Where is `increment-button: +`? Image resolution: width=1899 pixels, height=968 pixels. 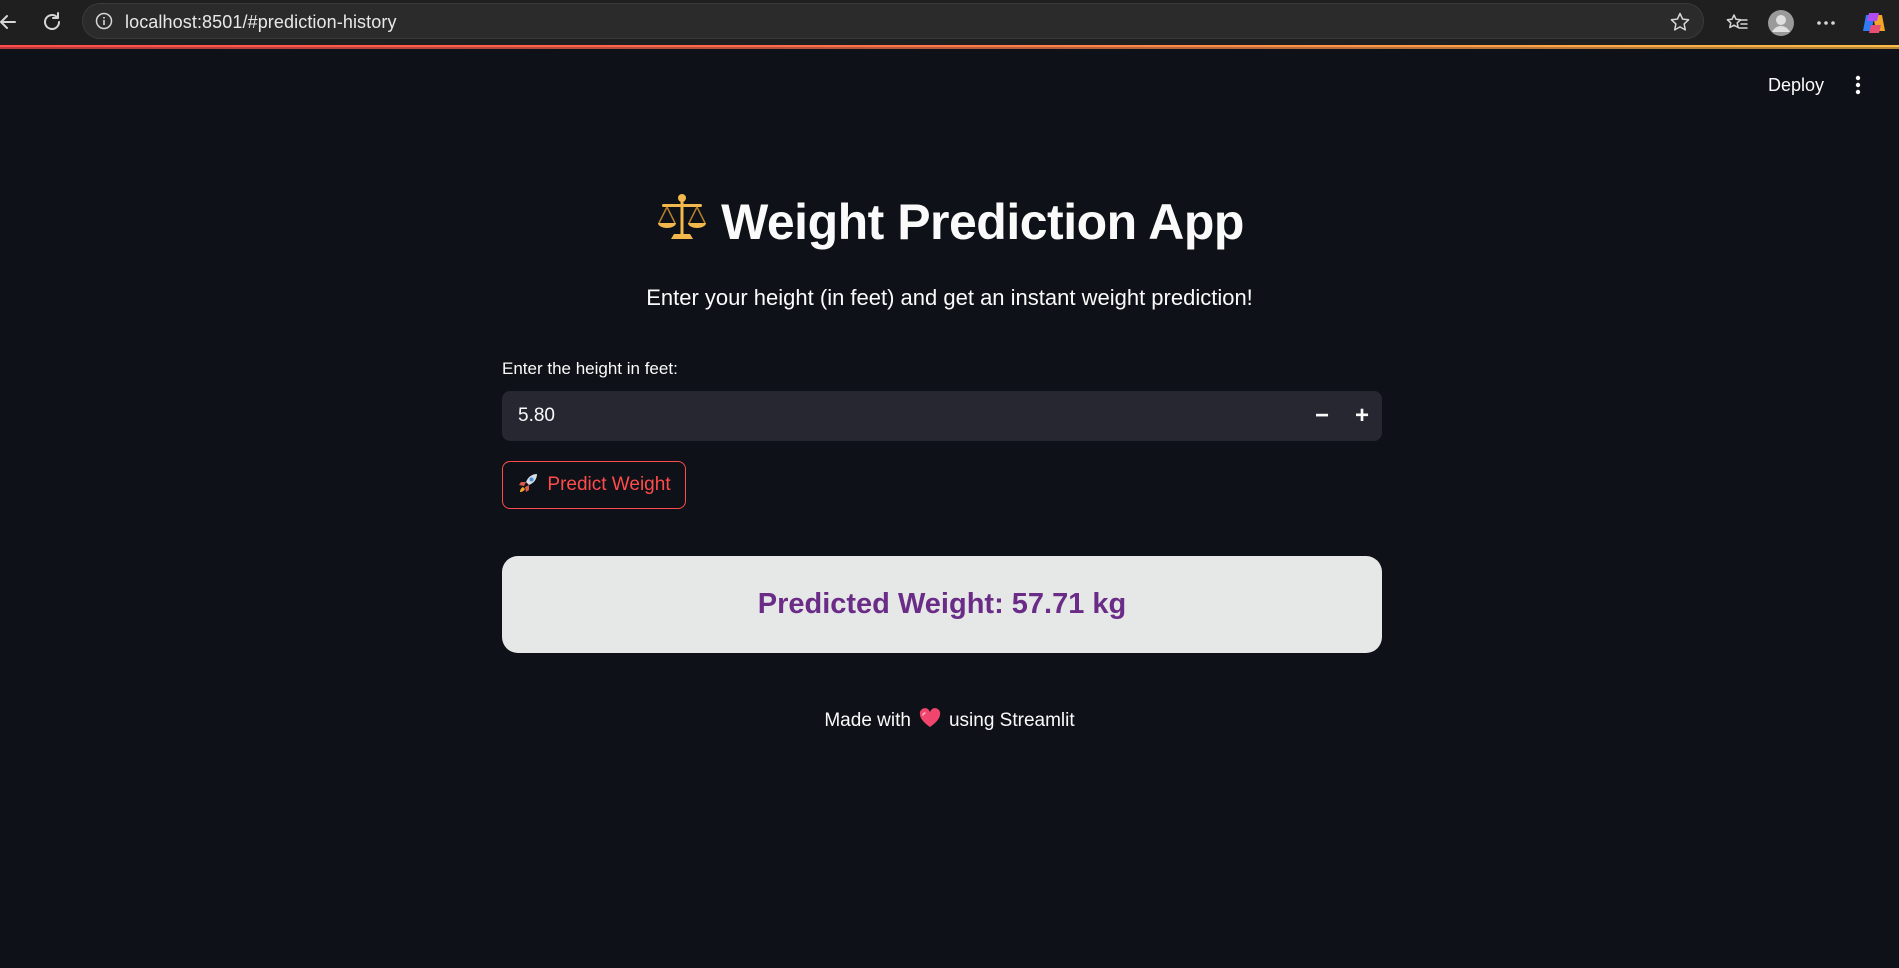
increment-button: + is located at coordinates (1362, 416).